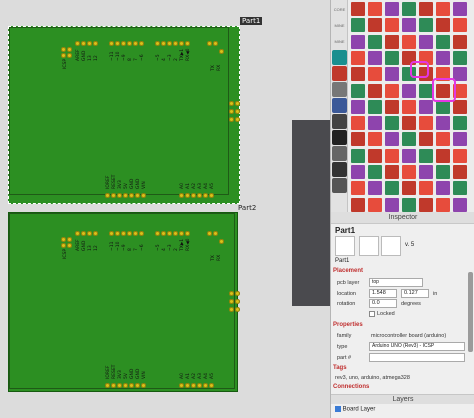  Describe the element at coordinates (338, 409) in the screenshot. I see `board-layer-checkbox` at that location.